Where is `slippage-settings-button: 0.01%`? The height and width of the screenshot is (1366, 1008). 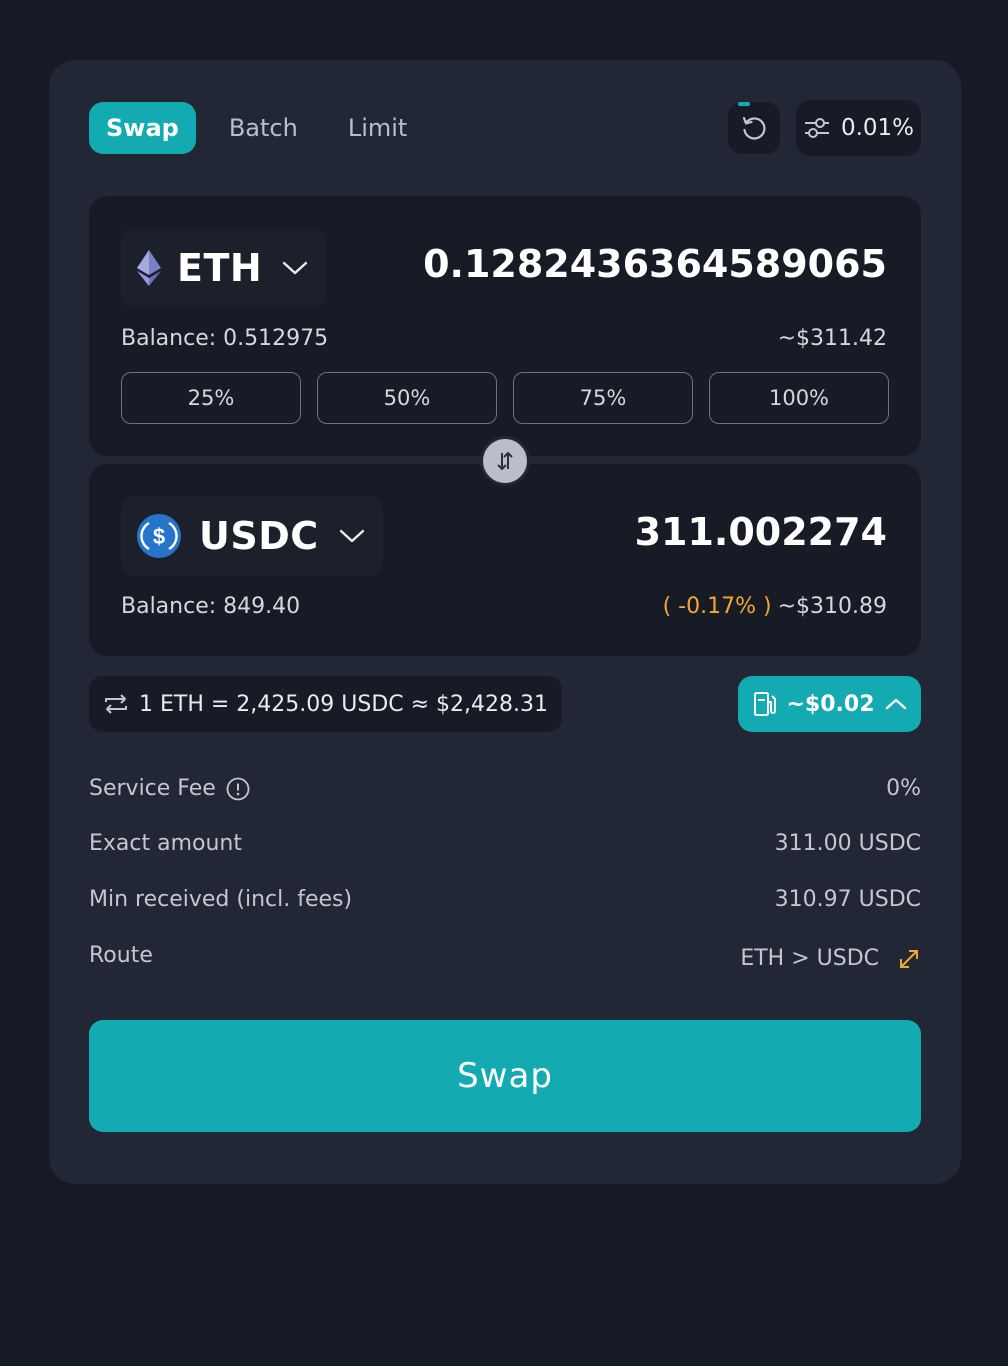
slippage-settings-button: 0.01% is located at coordinates (858, 128).